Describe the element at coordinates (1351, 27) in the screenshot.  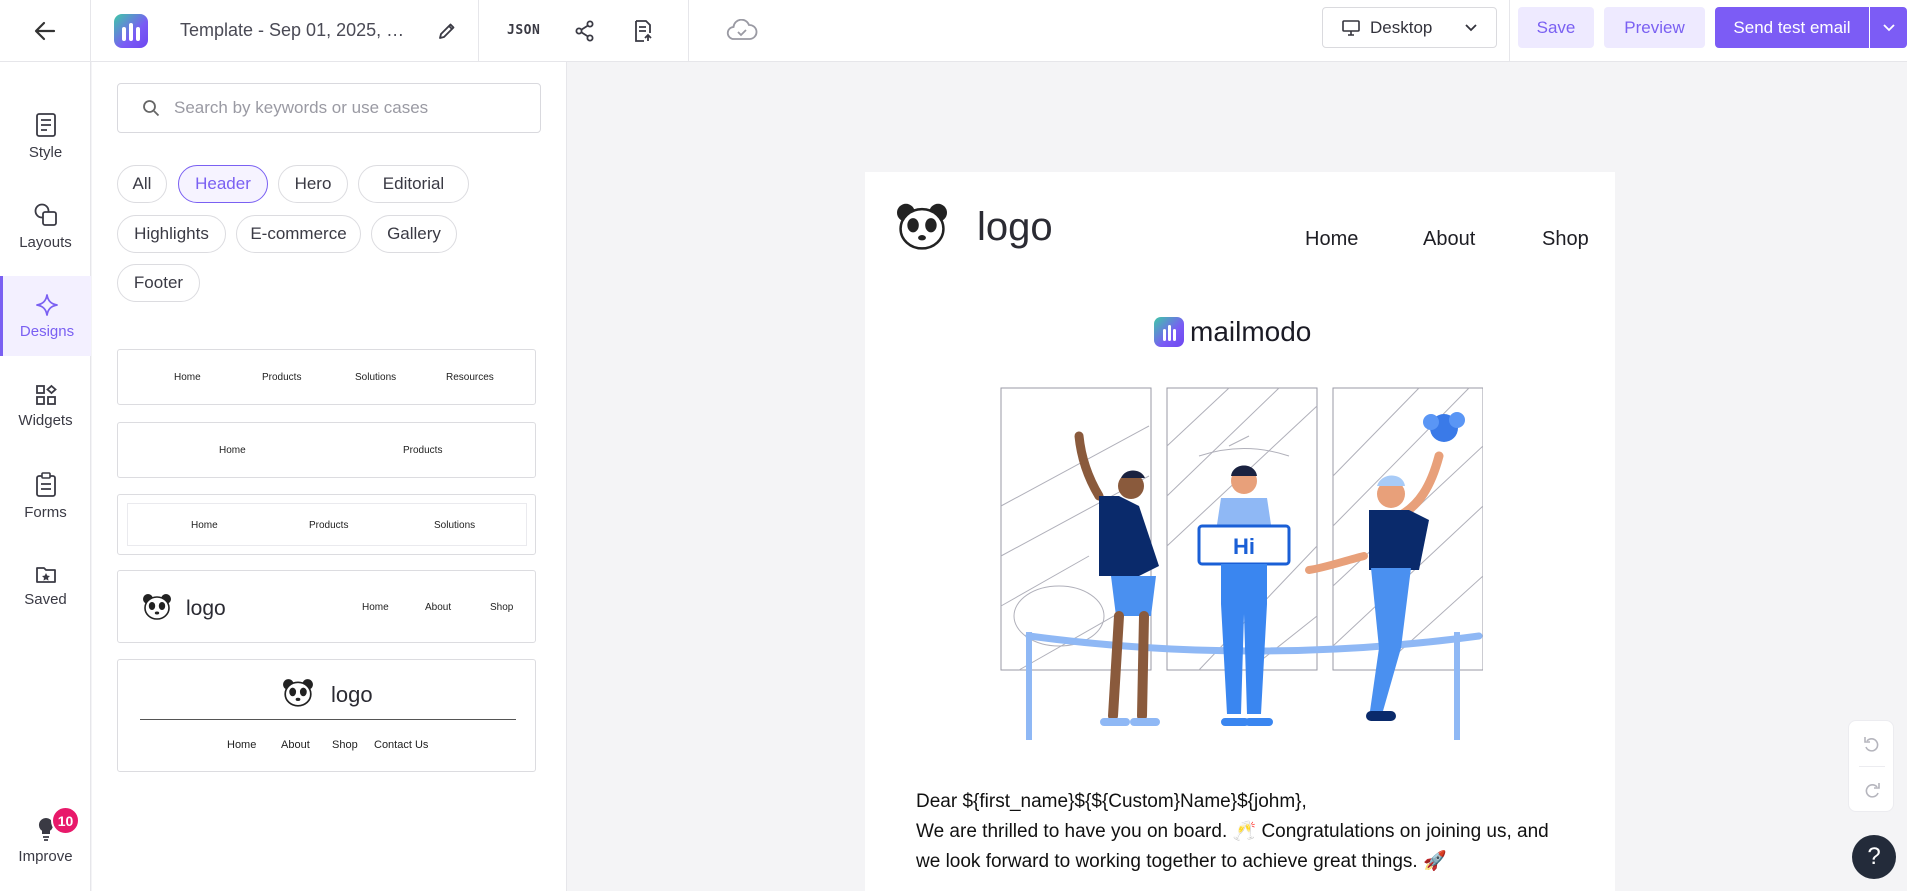
I see `monitor-icon` at that location.